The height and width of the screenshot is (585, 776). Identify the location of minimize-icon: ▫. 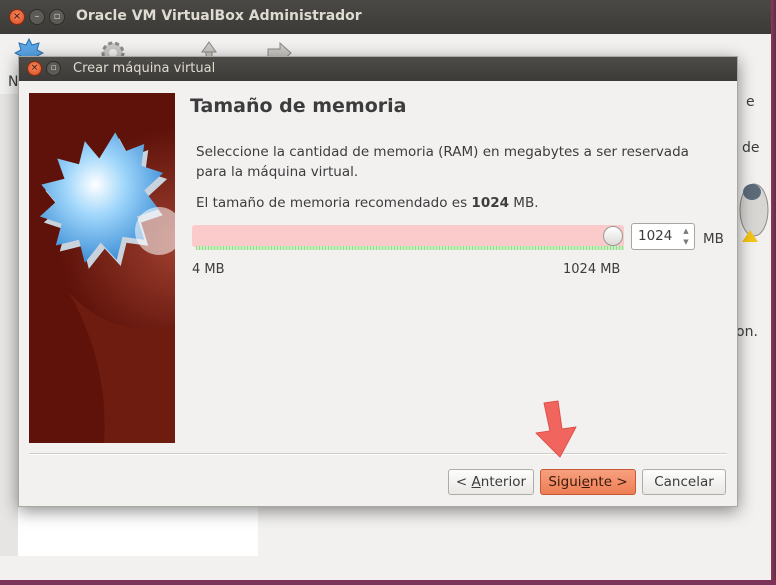
(53, 68).